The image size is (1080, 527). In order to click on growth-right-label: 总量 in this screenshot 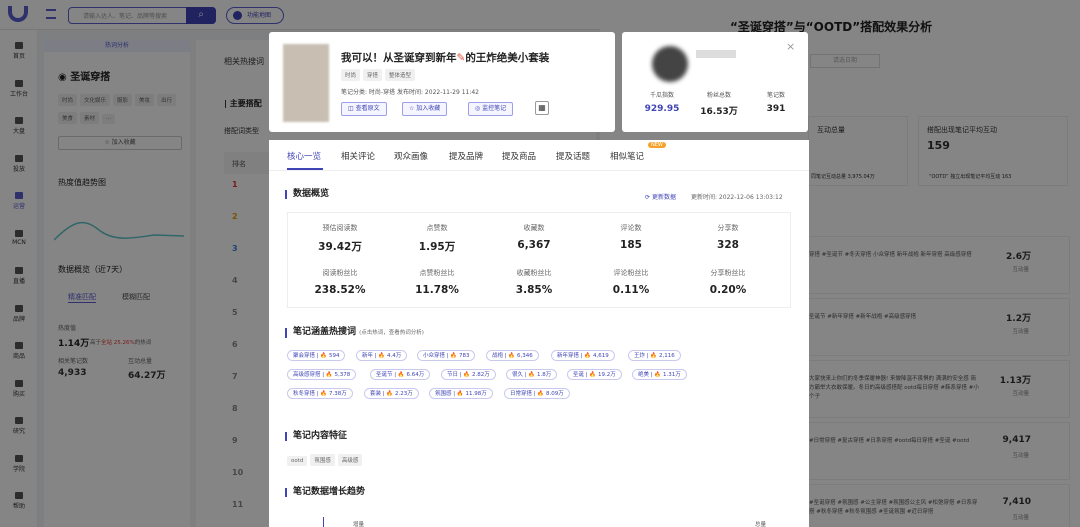, I will do `click(761, 524)`.